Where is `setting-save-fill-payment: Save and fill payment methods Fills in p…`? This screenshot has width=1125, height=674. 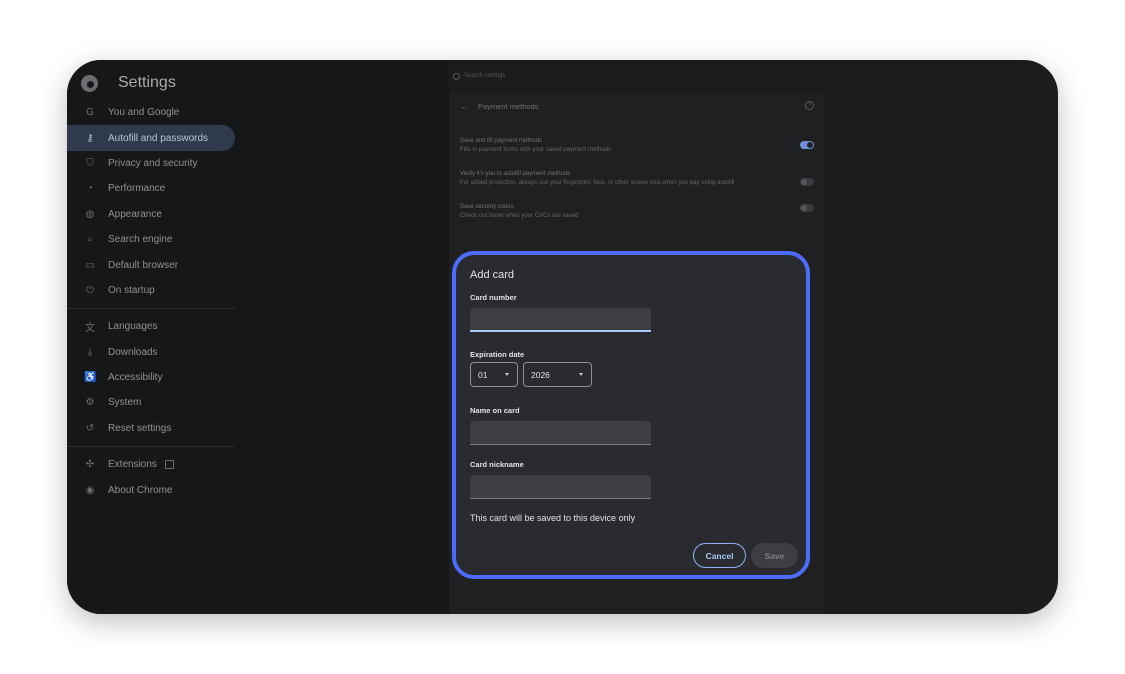 setting-save-fill-payment: Save and fill payment methods Fills in p… is located at coordinates (637, 146).